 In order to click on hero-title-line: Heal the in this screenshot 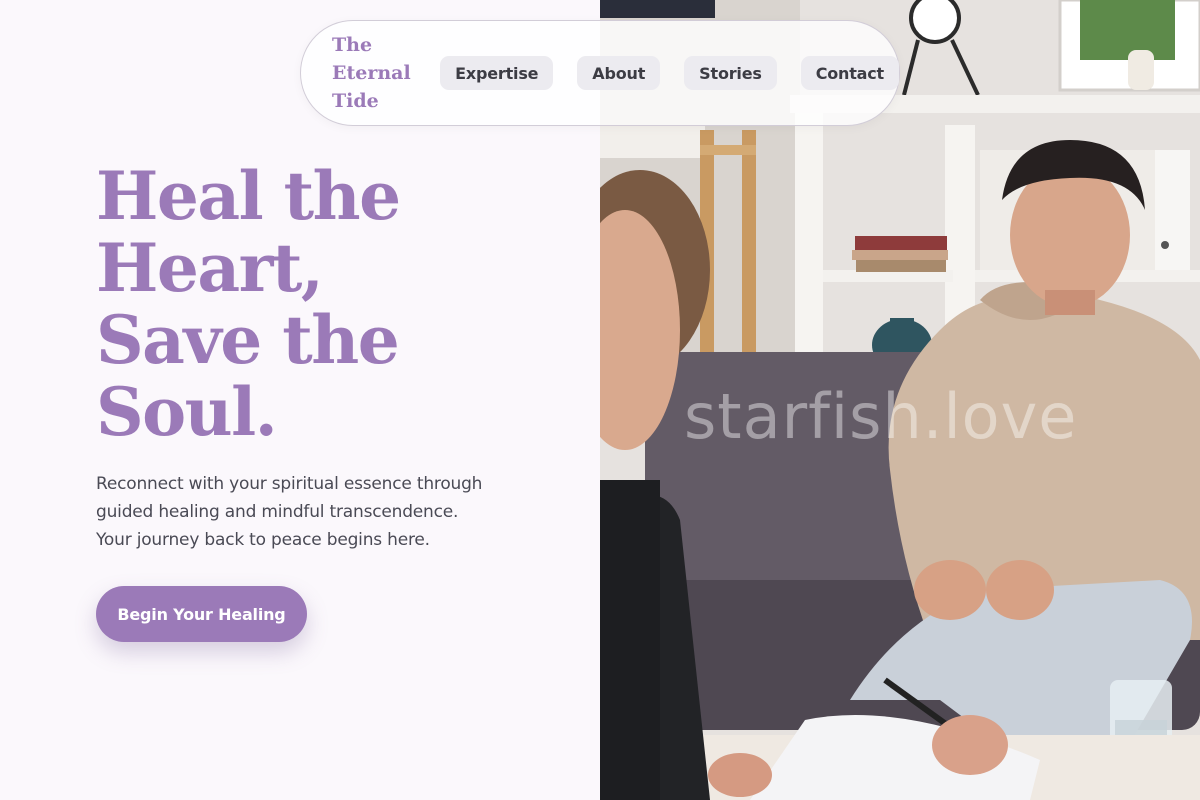, I will do `click(248, 196)`.